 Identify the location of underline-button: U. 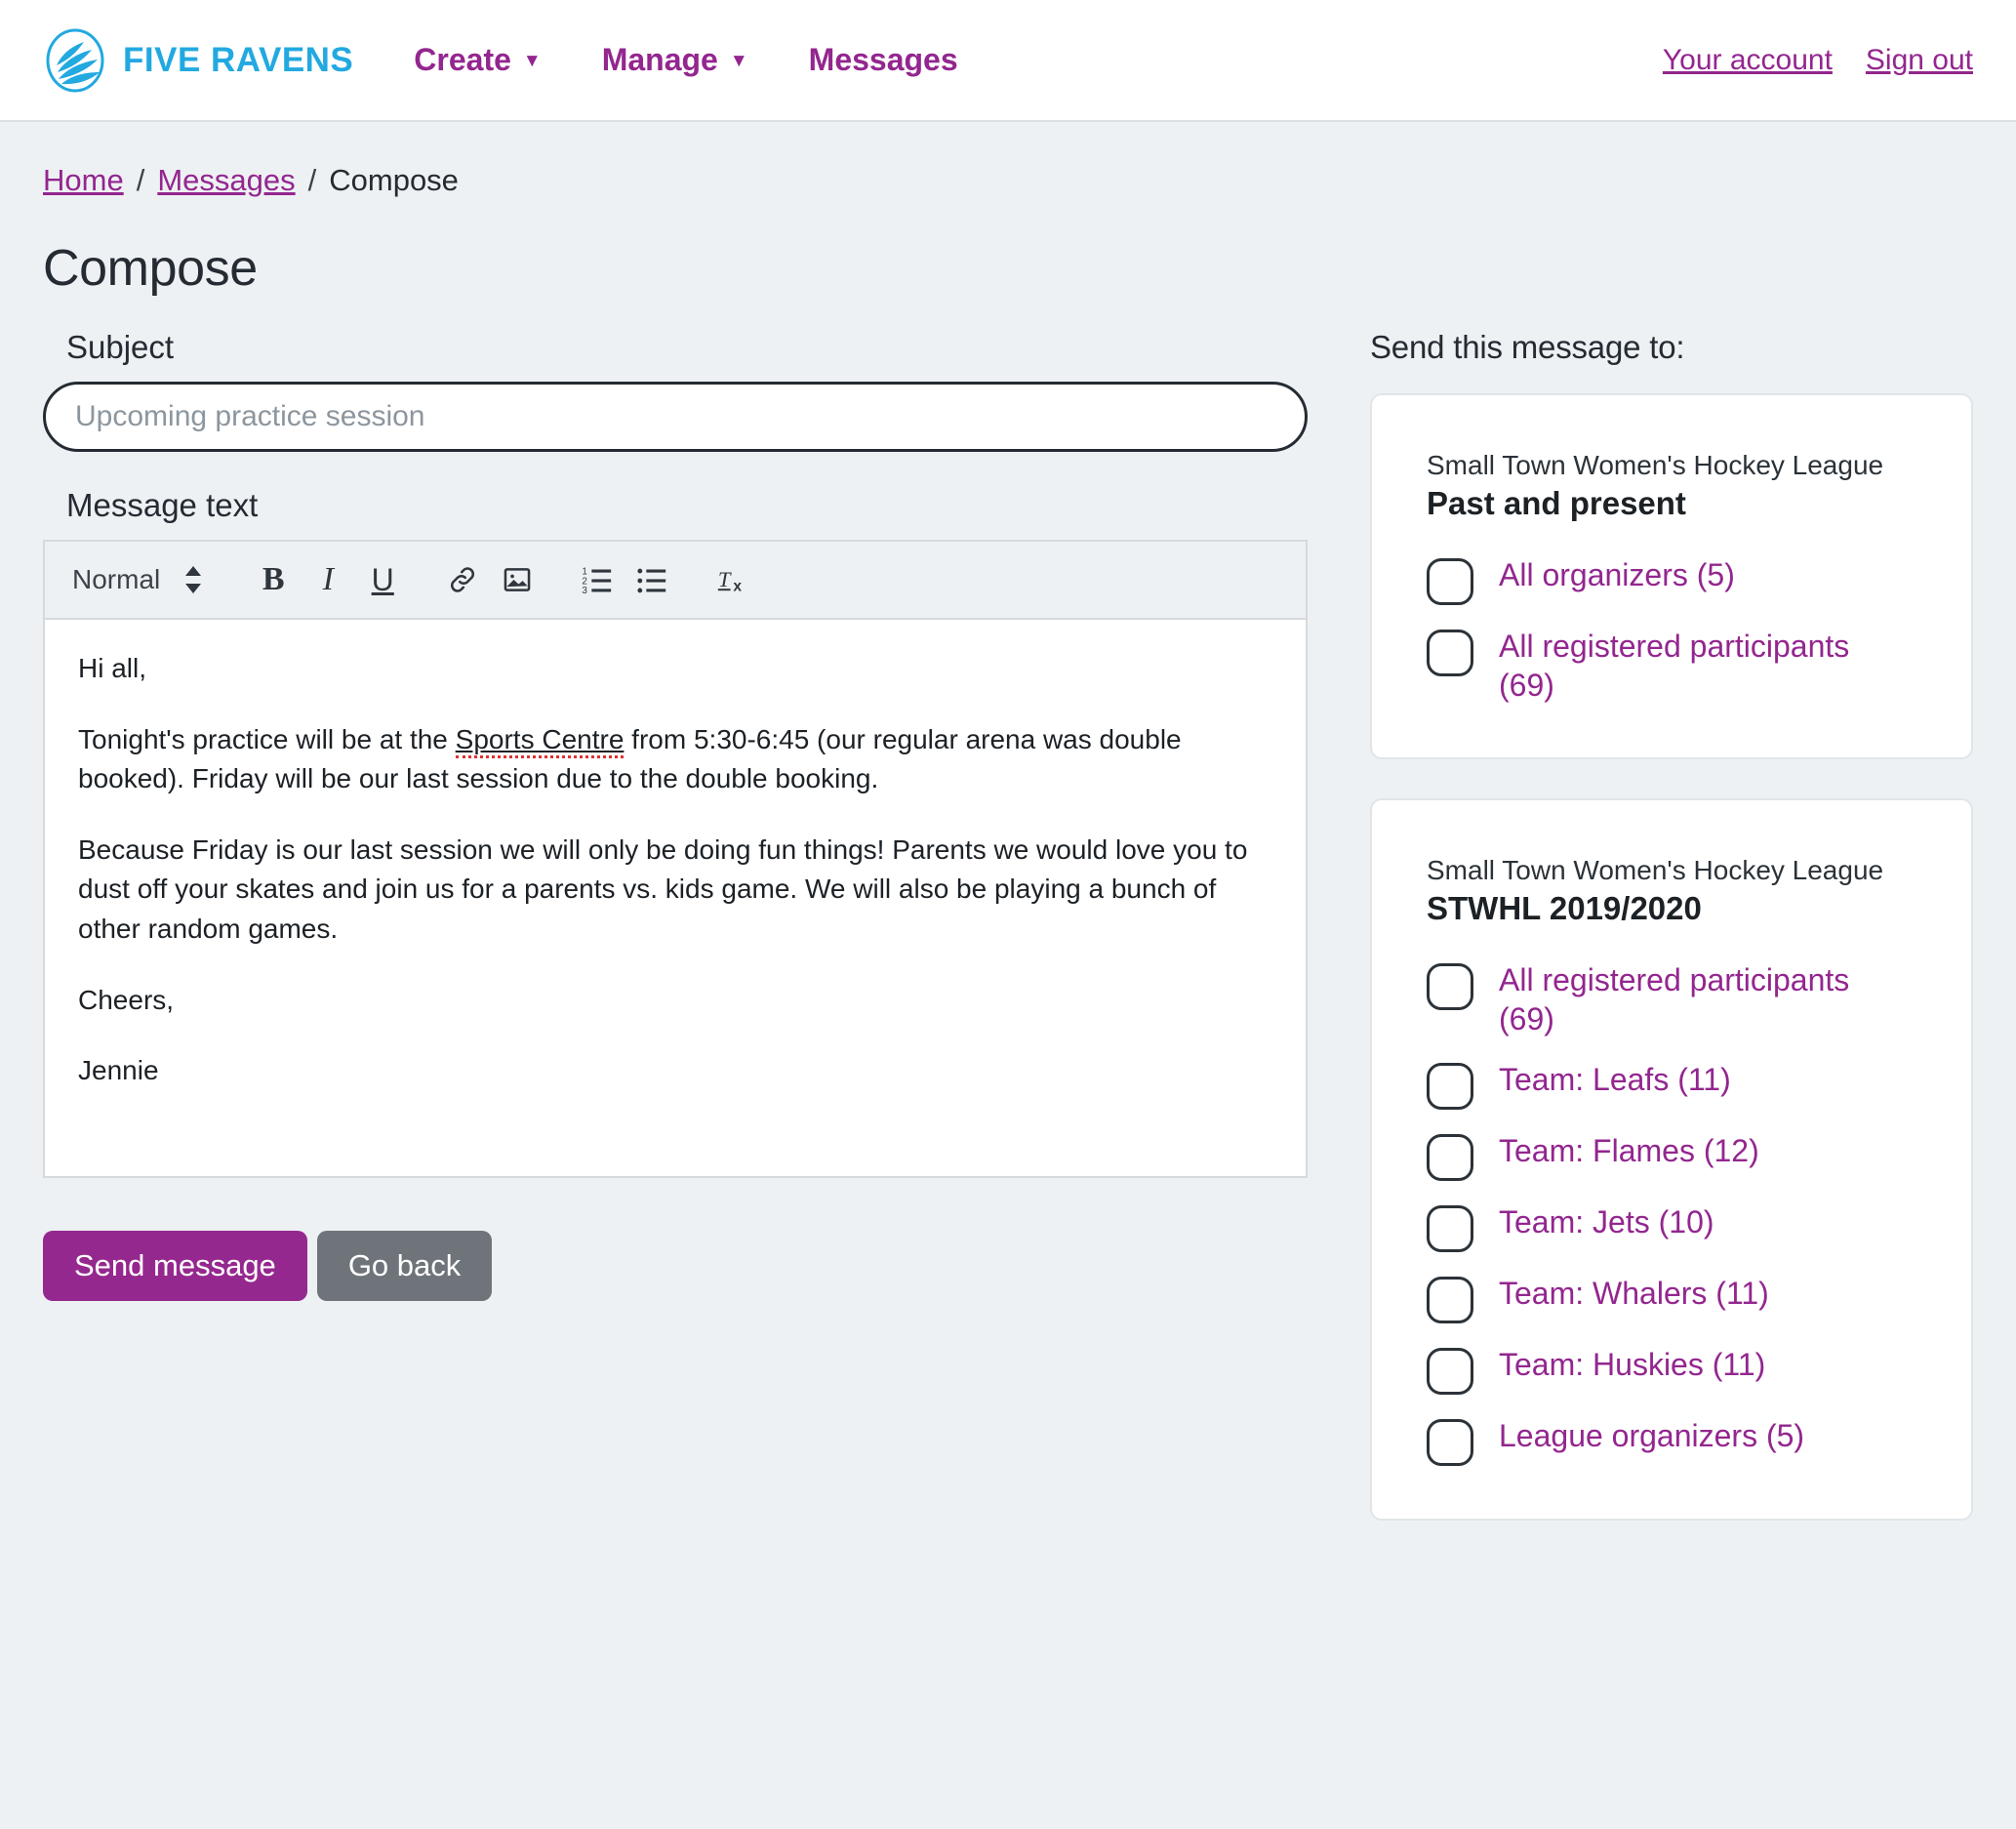
(382, 579).